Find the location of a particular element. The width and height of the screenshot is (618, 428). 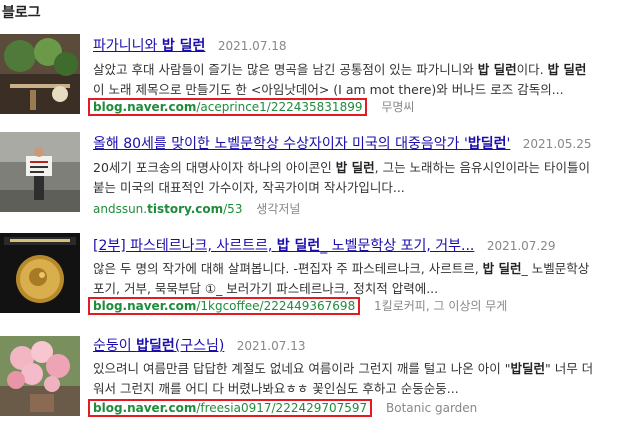

result-date: 2021.07.13 is located at coordinates (271, 346).